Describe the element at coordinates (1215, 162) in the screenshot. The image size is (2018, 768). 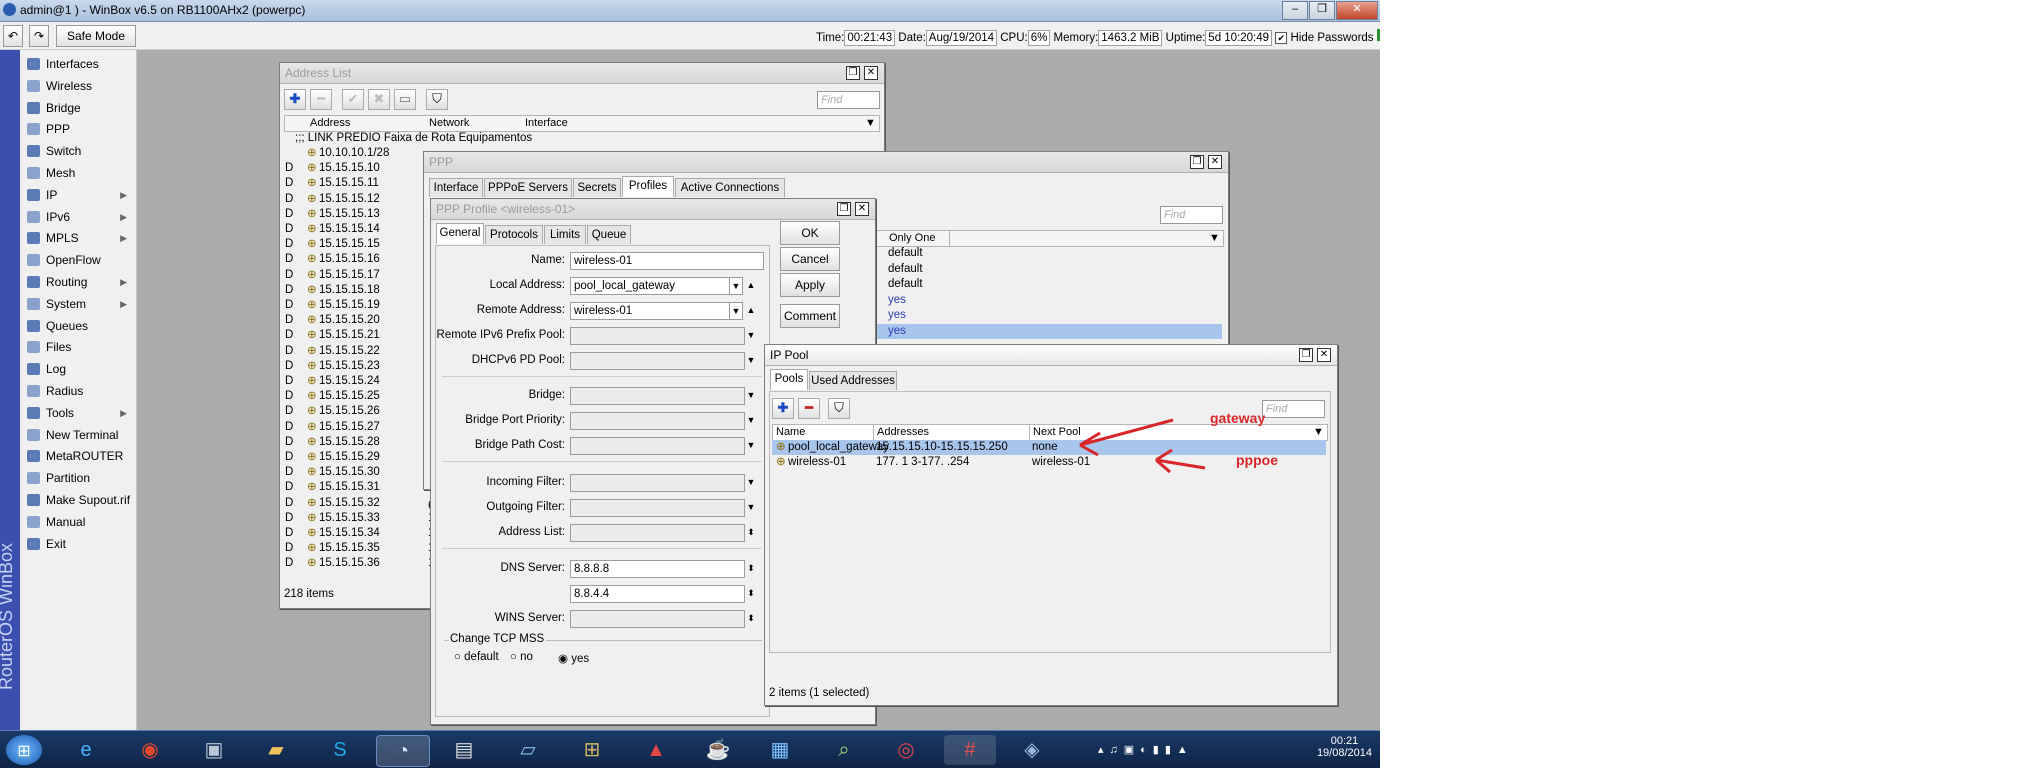
I see `ppp-close-button: ✕` at that location.